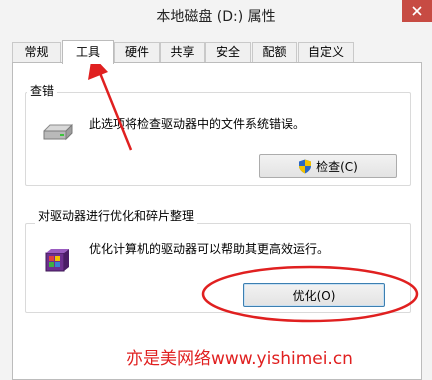 This screenshot has width=432, height=380. What do you see at coordinates (228, 52) in the screenshot?
I see `tab-security: 安全` at bounding box center [228, 52].